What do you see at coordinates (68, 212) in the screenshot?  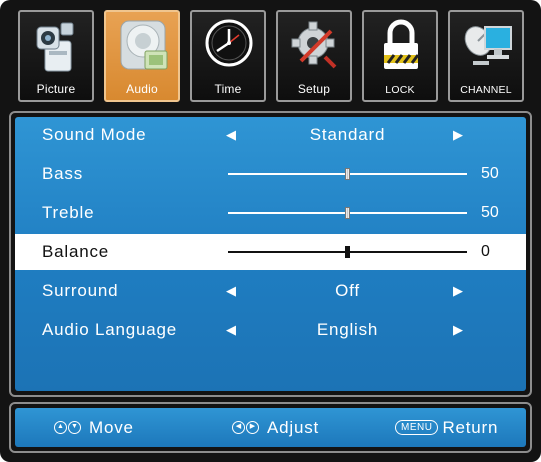 I see `row-label: Treble` at bounding box center [68, 212].